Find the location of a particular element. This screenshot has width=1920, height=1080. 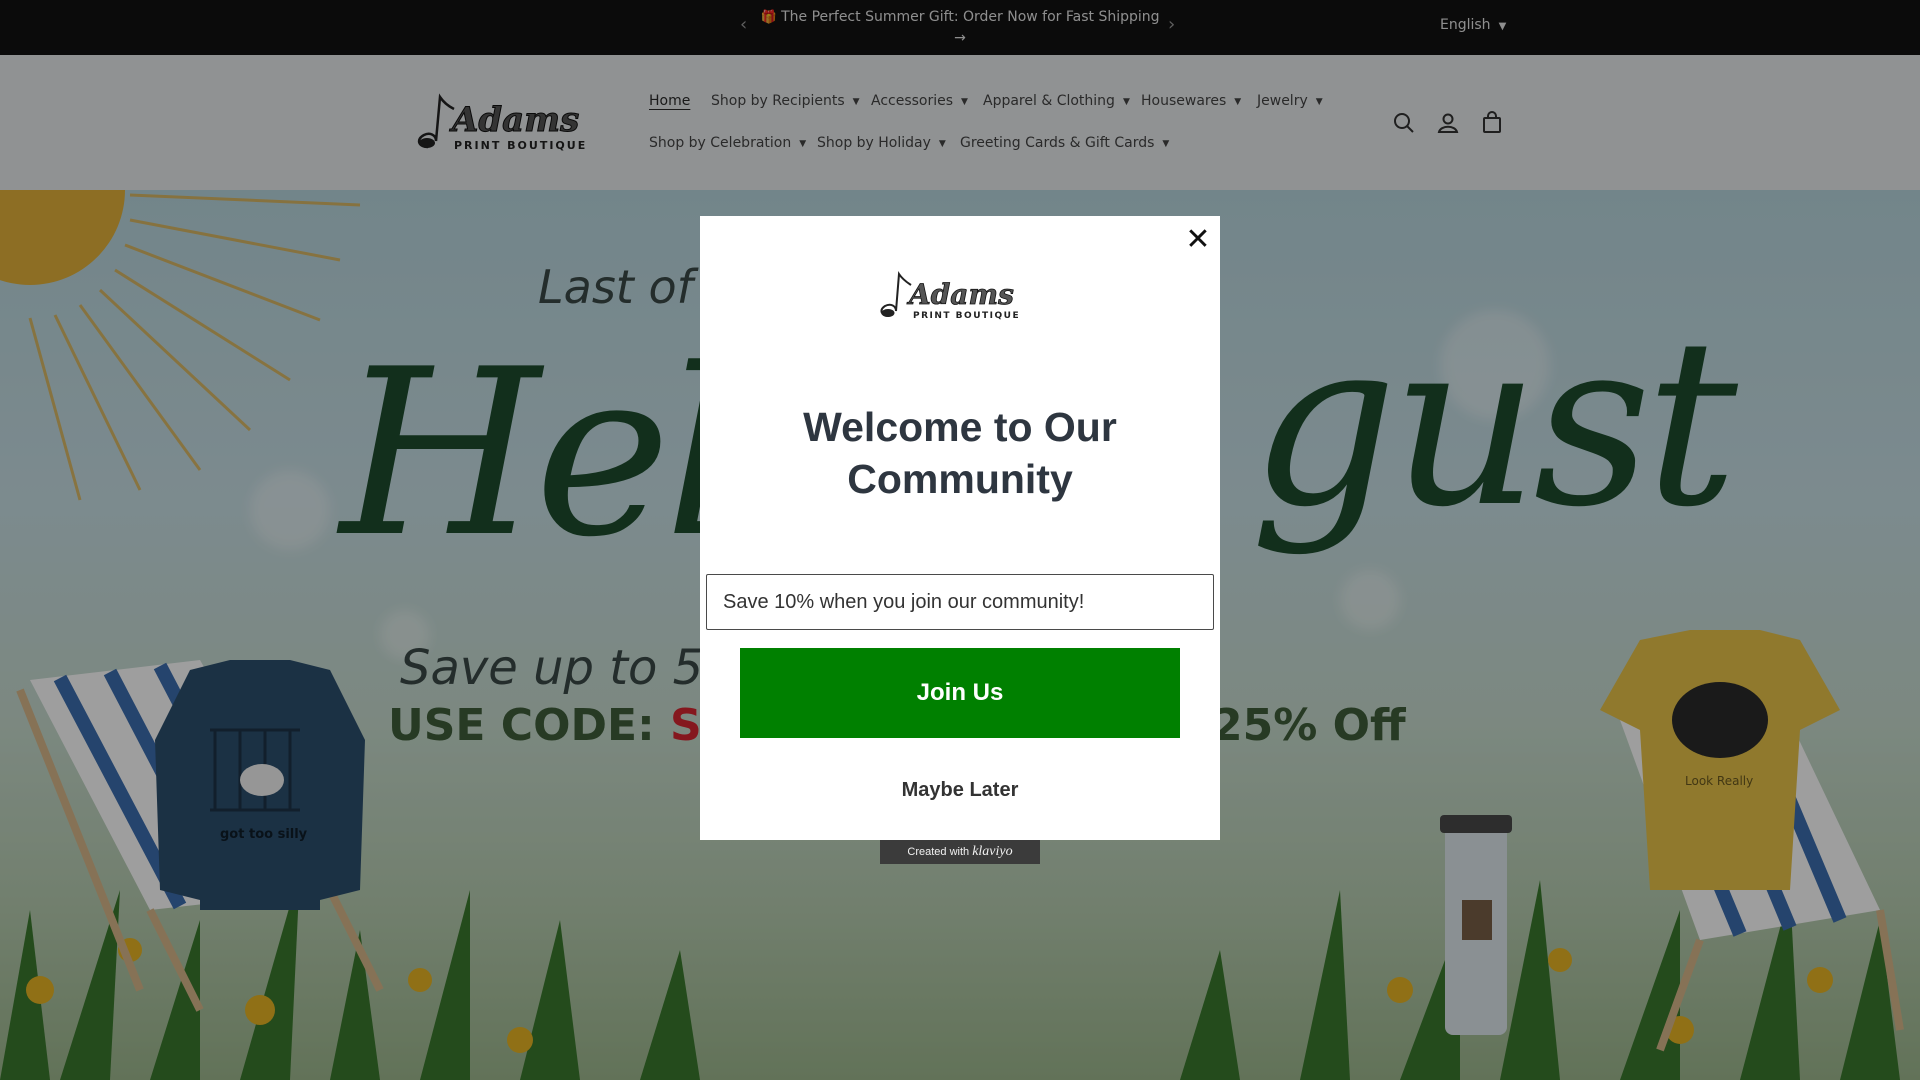

klaviyo-badge: Created with klaviyo is located at coordinates (960, 852).